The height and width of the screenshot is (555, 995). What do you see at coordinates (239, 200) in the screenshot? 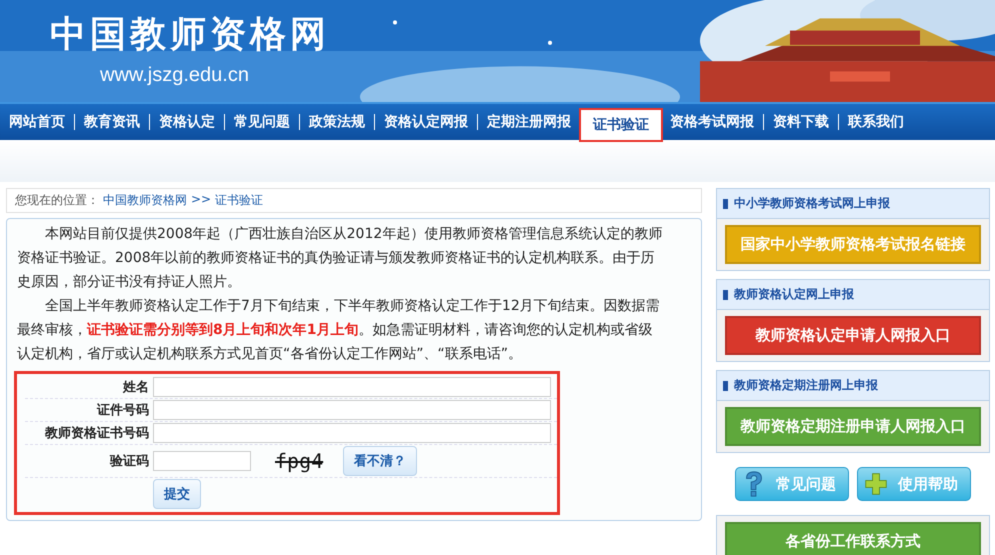
I see `breadcrumb-link: 证书验证` at bounding box center [239, 200].